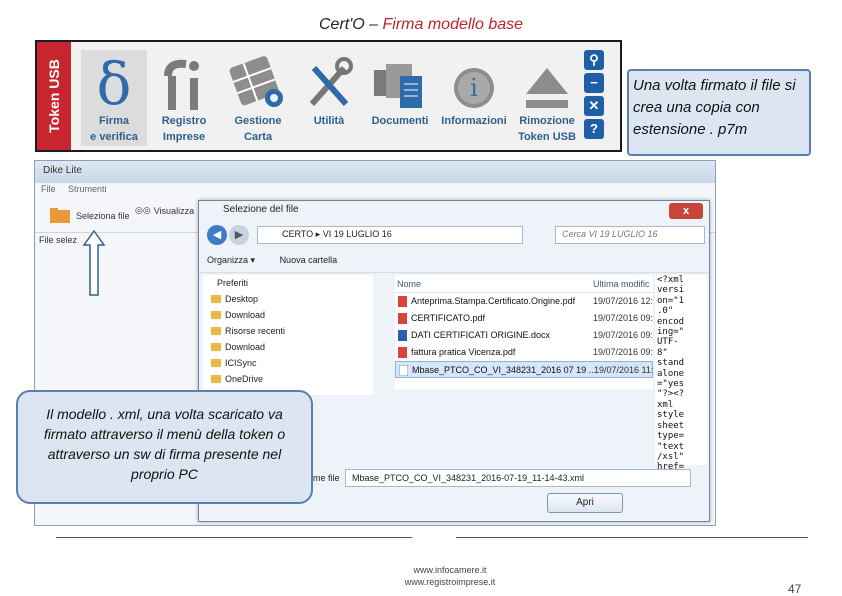  Describe the element at coordinates (288, 331) in the screenshot. I see `nav-item-risorse-recenti: Risorse recenti` at that location.